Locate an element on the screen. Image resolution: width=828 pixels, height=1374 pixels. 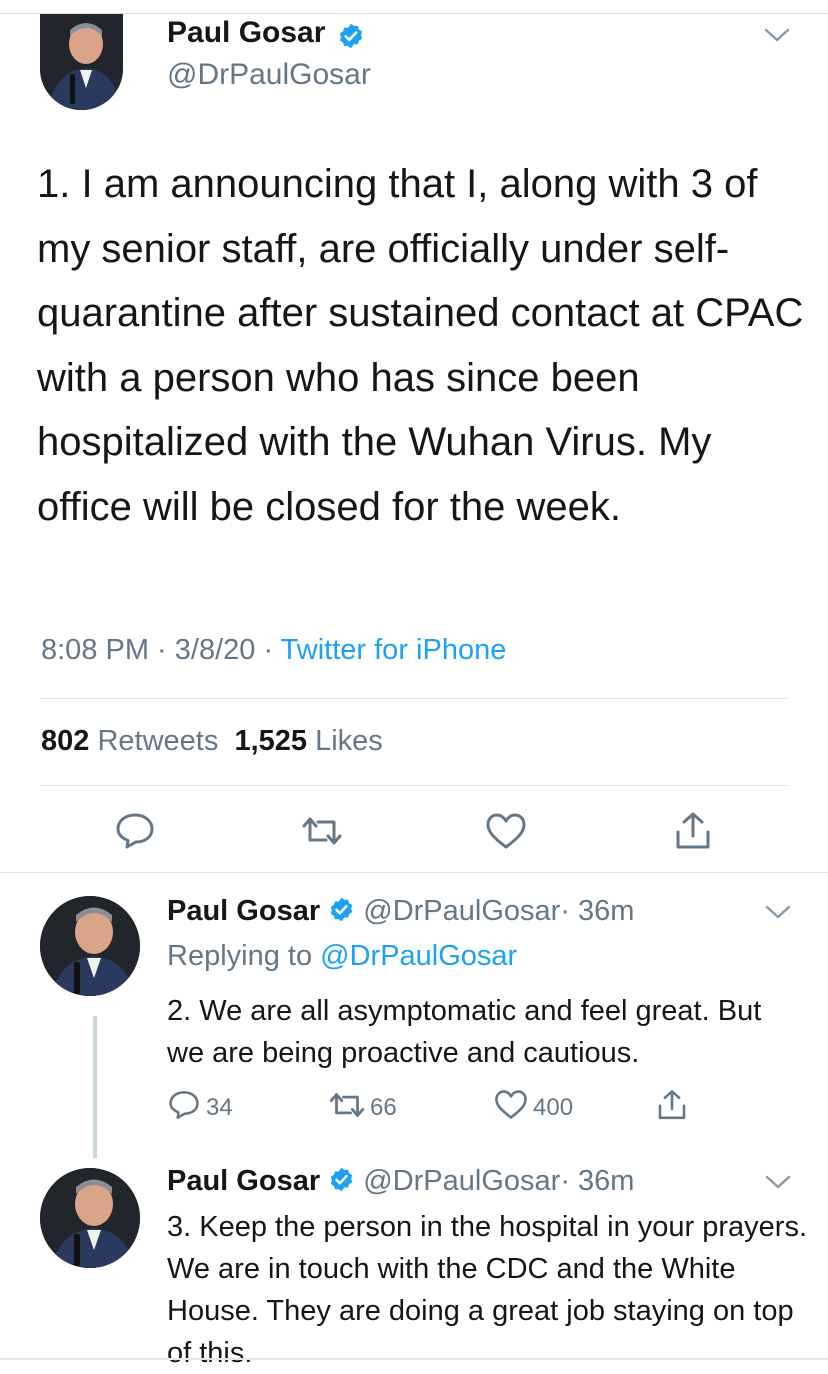
retweets-label: Retweets is located at coordinates (158, 741).